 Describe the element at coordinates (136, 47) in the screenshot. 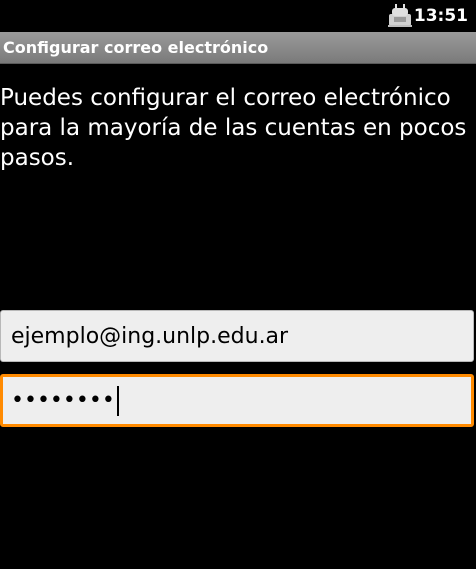

I see `page-title: Configurar correo electrónico` at that location.